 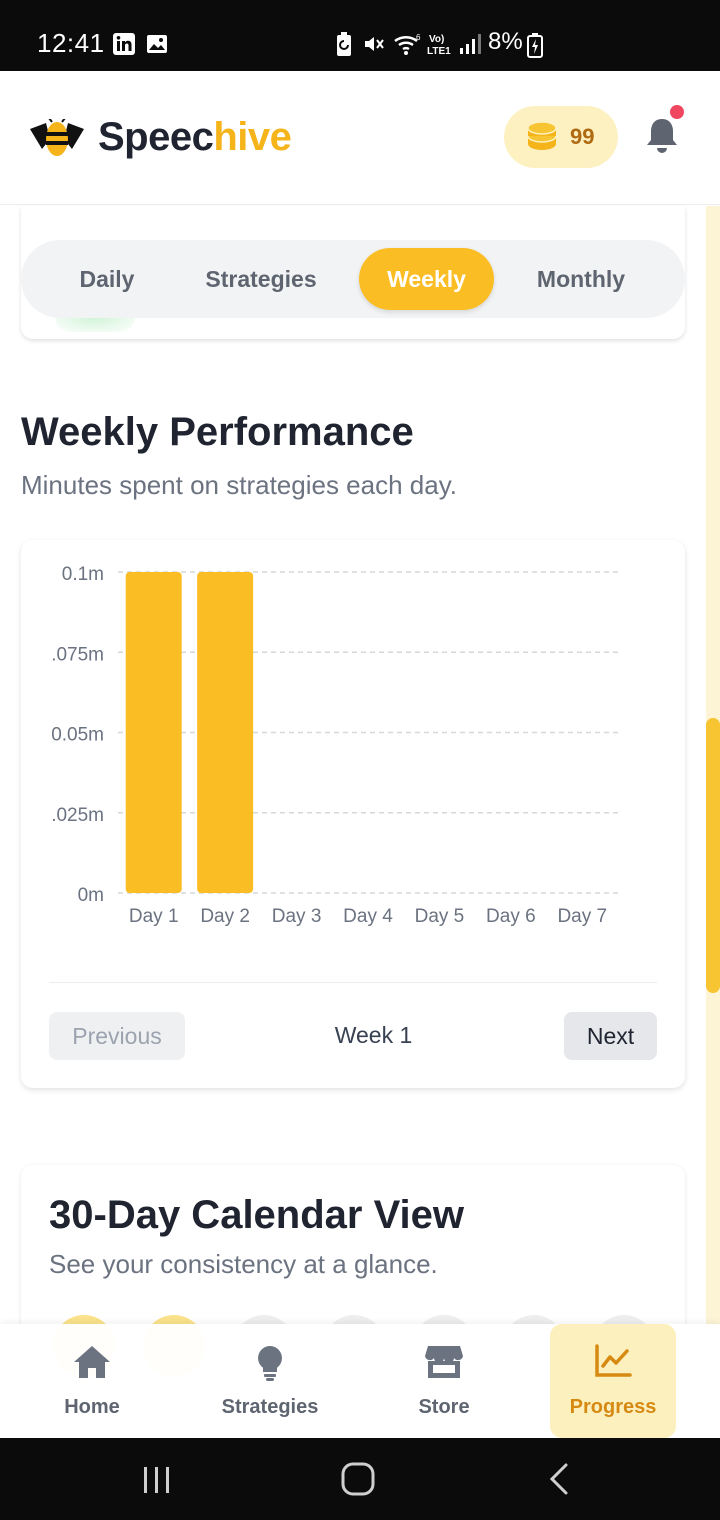 I want to click on calendar-title: 30-Day Calendar View, so click(x=257, y=1215).